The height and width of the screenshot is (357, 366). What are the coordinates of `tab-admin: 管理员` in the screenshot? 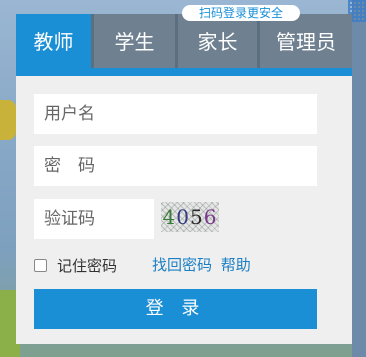 It's located at (306, 41).